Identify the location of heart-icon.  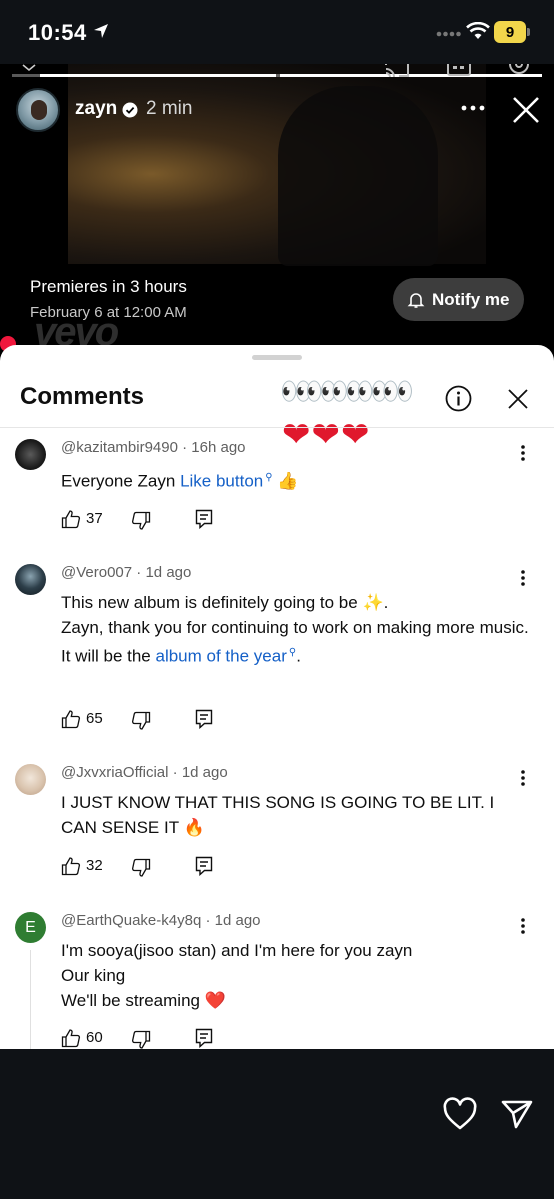
(460, 1114).